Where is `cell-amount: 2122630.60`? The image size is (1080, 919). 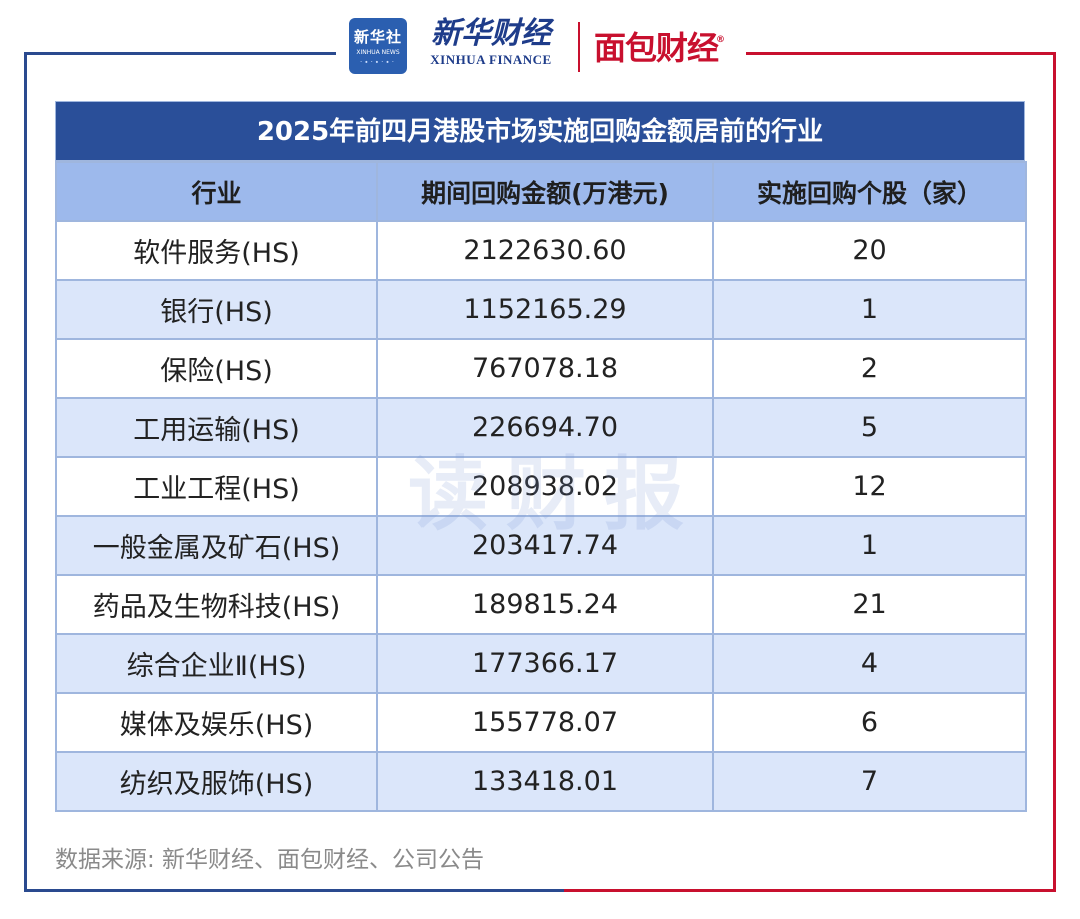
cell-amount: 2122630.60 is located at coordinates (545, 250).